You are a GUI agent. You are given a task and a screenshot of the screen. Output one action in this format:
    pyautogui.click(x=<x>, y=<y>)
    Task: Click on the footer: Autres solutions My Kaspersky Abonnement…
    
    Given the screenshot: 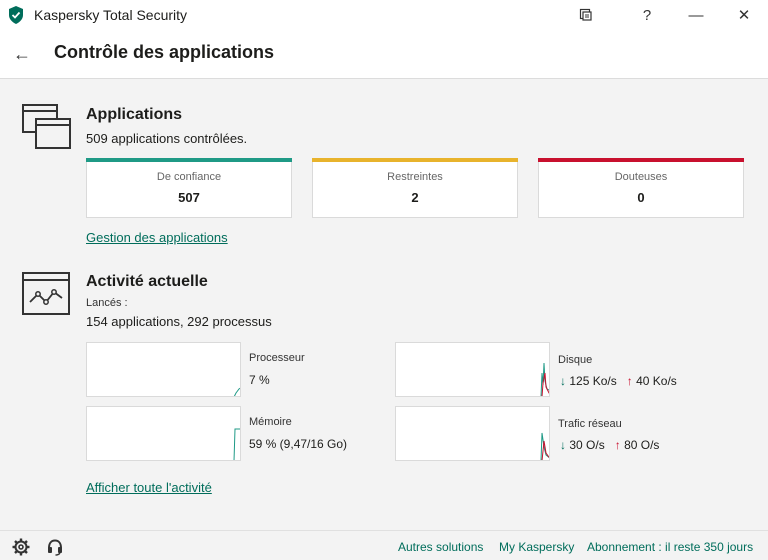 What is the action you would take?
    pyautogui.click(x=384, y=545)
    